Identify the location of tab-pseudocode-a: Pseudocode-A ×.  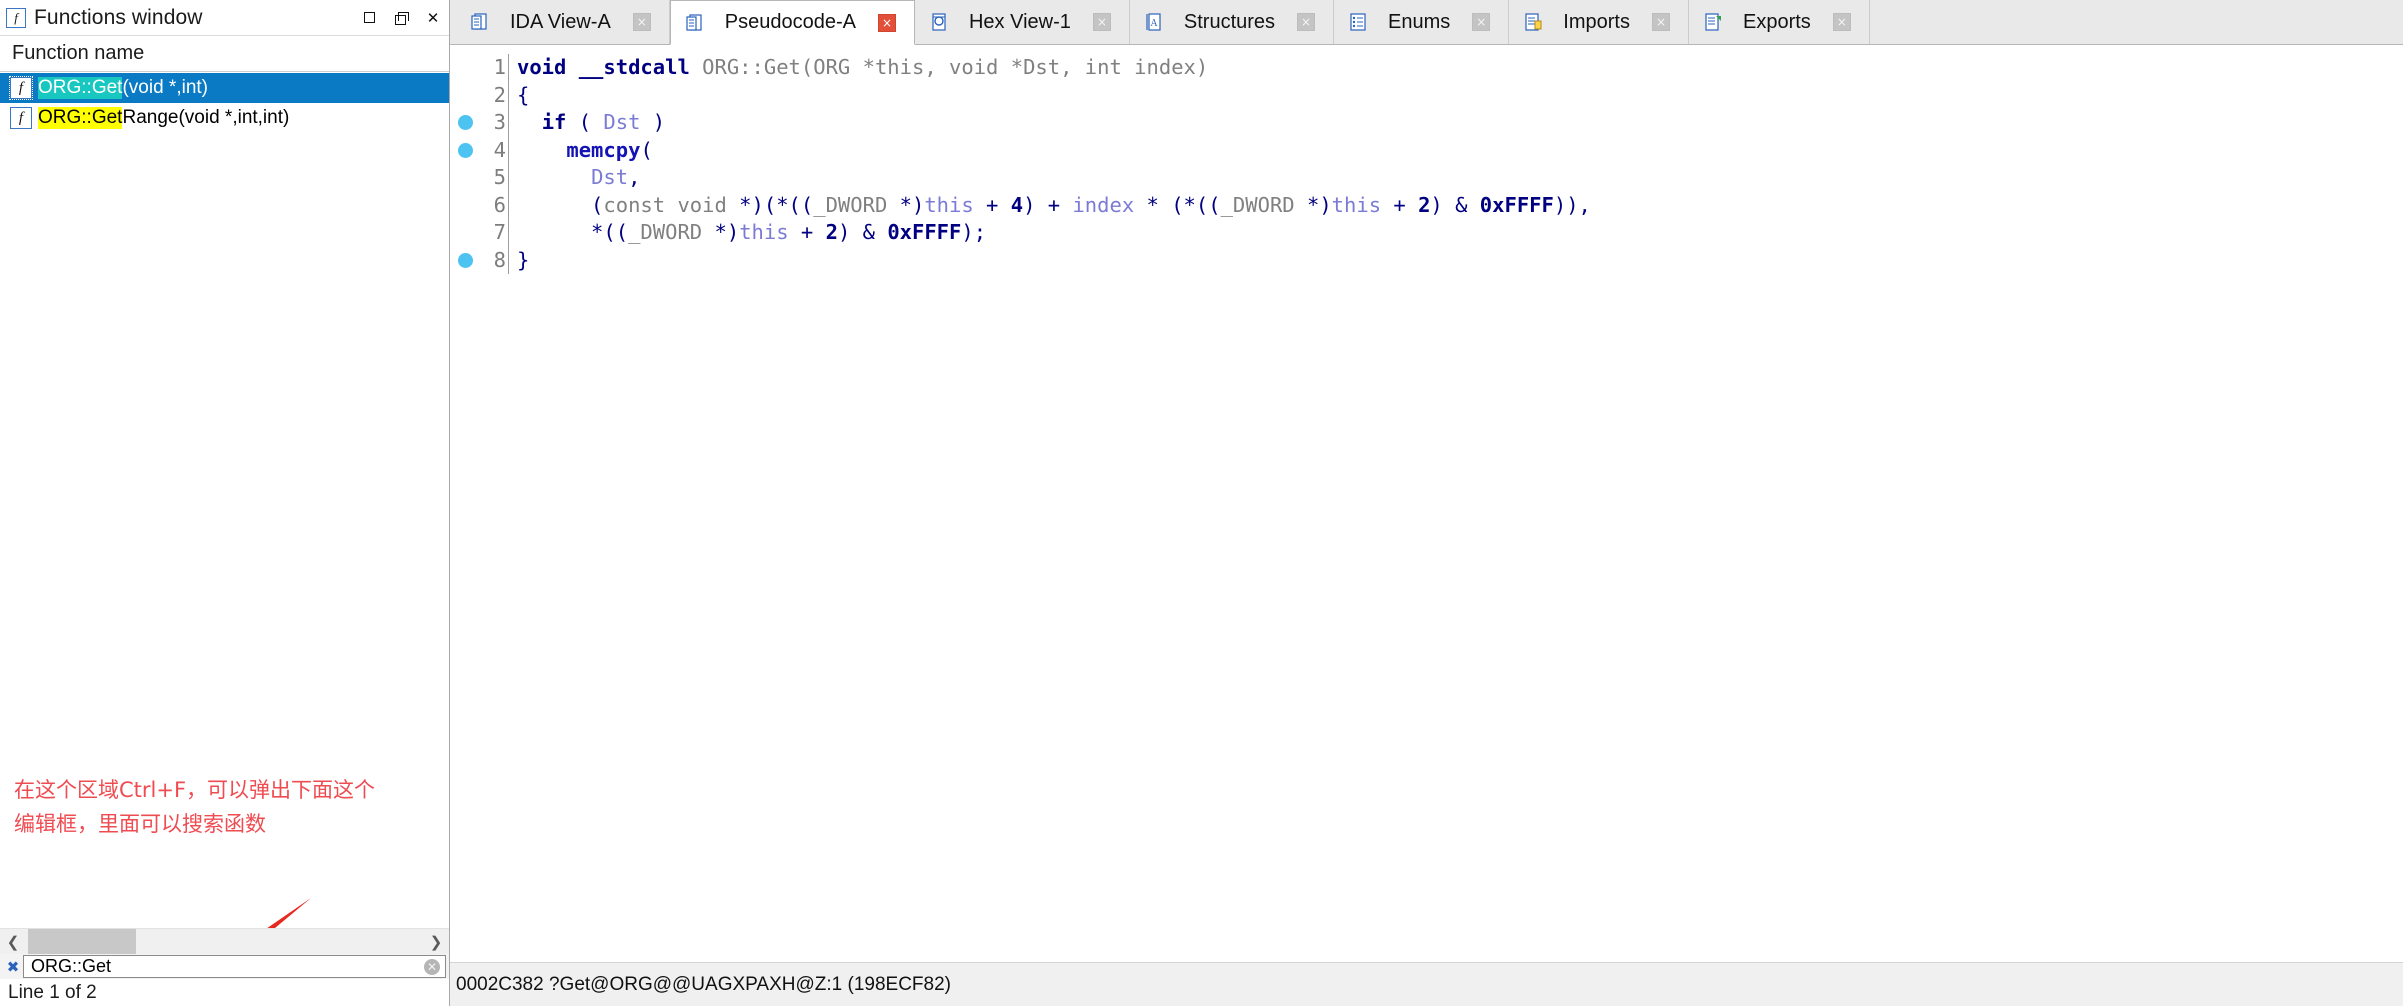
(792, 22).